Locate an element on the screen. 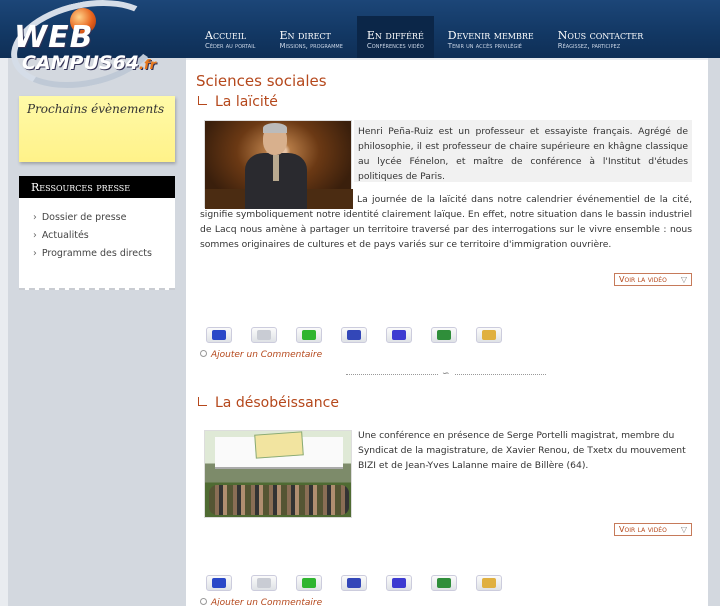 This screenshot has height=606, width=720. article-title-text: La laïcité is located at coordinates (246, 102).